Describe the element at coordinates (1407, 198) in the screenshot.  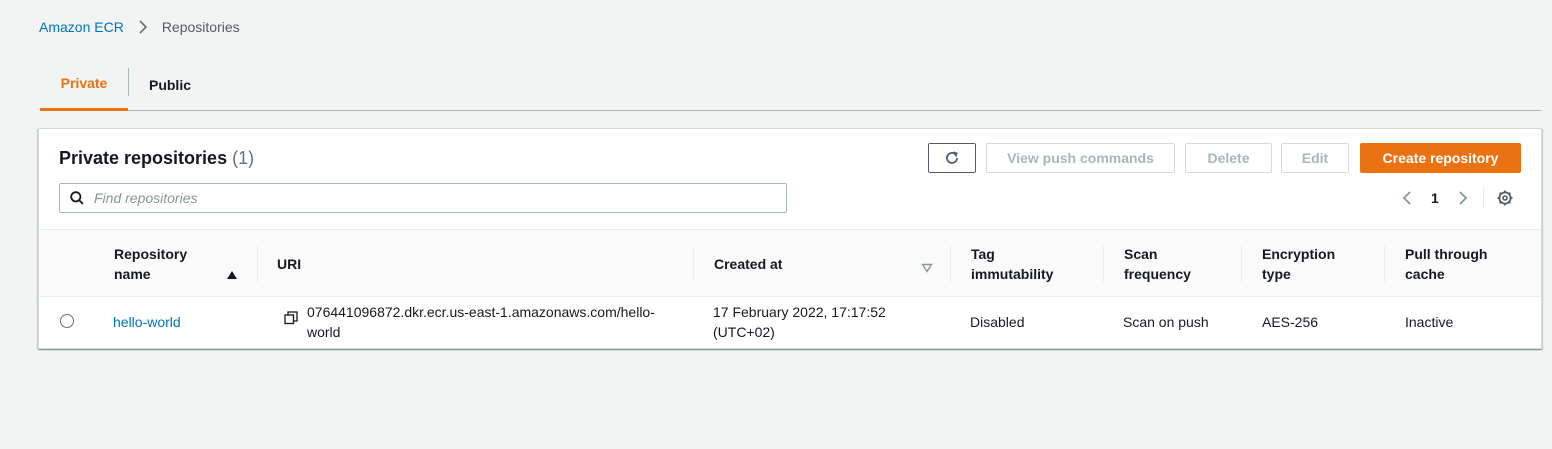
I see `previous-page-icon` at that location.